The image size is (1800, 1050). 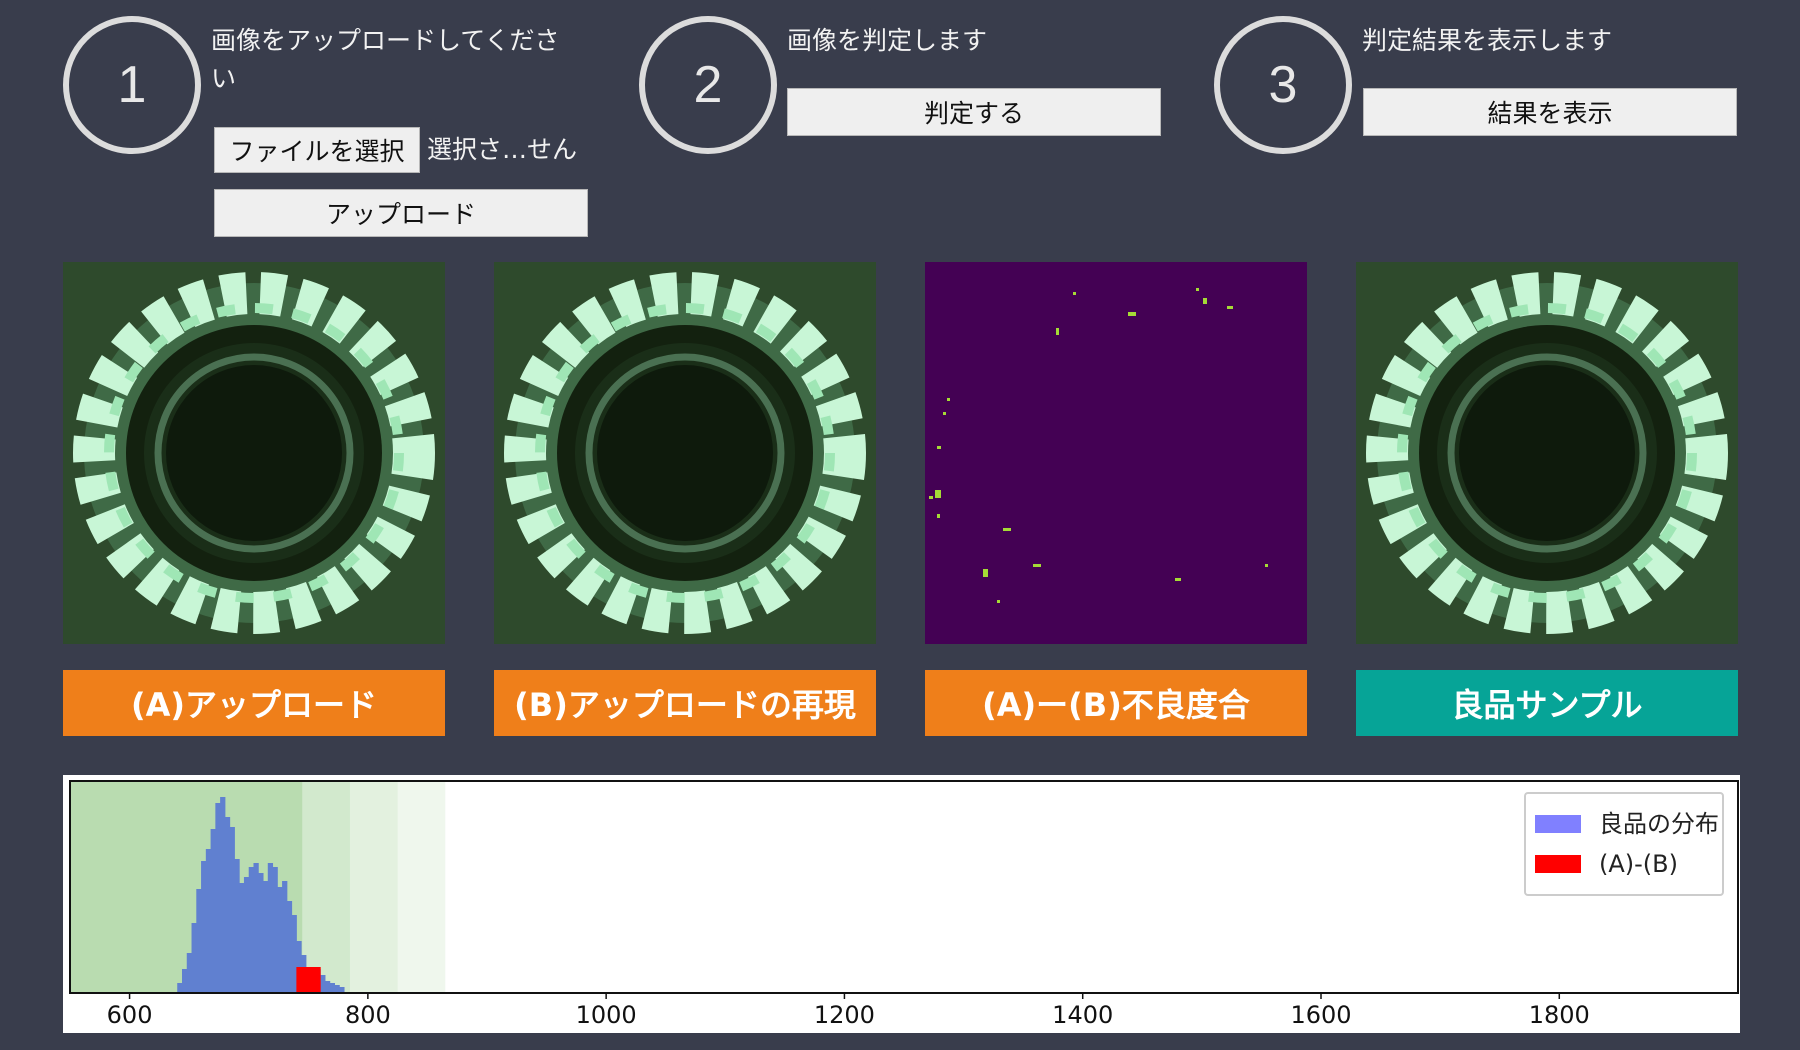 What do you see at coordinates (132, 85) in the screenshot?
I see `step-1-number: 1` at bounding box center [132, 85].